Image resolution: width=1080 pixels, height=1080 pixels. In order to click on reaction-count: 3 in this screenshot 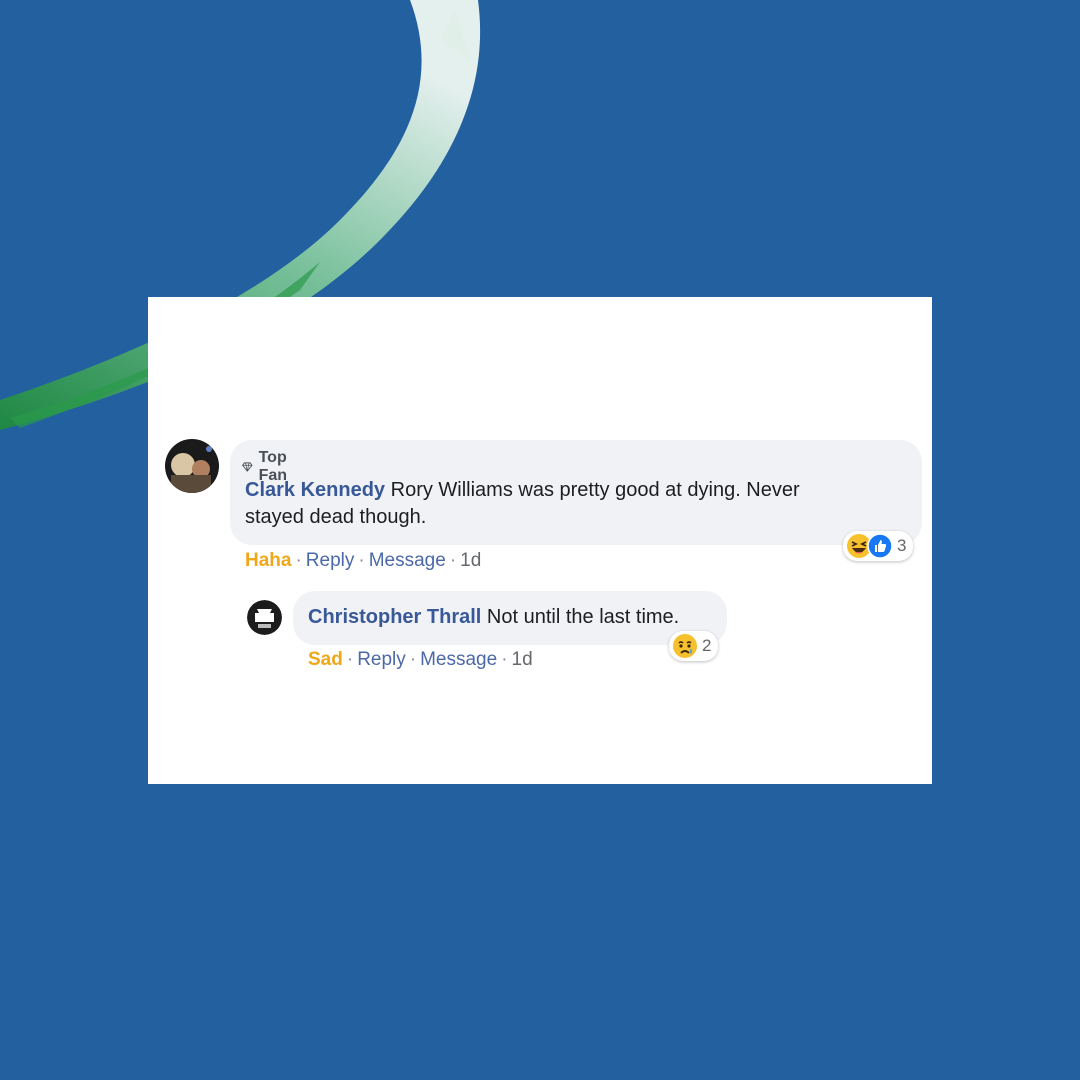, I will do `click(902, 545)`.